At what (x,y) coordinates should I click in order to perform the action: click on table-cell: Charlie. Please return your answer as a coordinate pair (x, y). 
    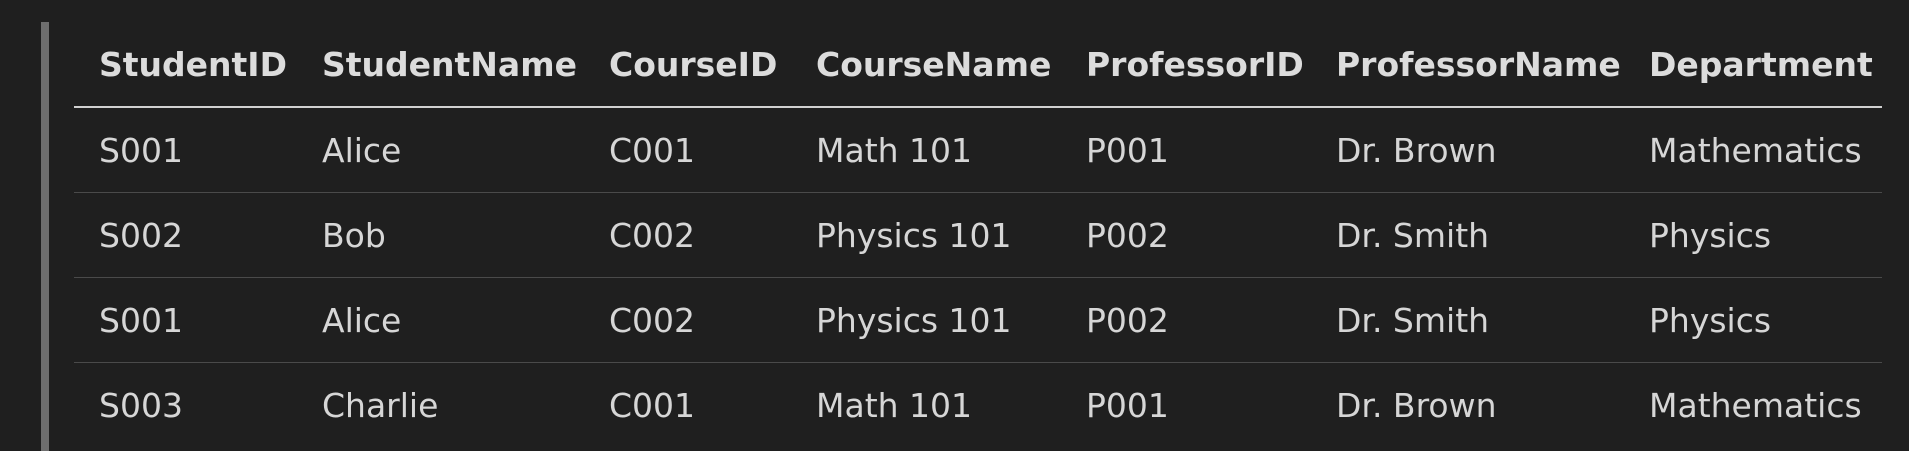
    Looking at the image, I should click on (380, 405).